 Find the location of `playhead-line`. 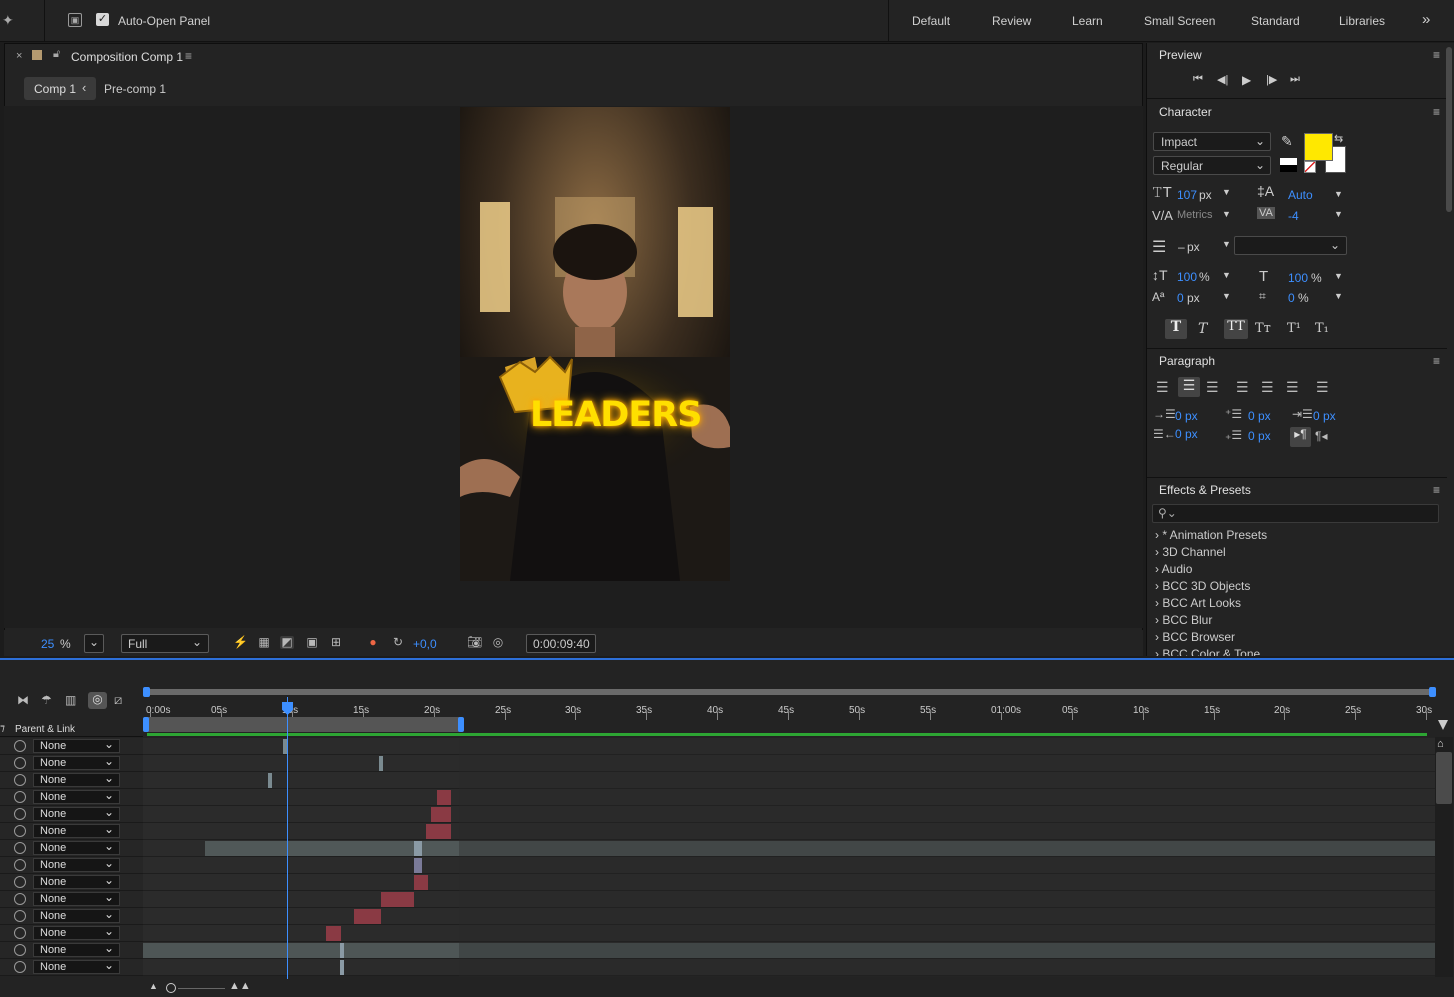

playhead-line is located at coordinates (287, 838).